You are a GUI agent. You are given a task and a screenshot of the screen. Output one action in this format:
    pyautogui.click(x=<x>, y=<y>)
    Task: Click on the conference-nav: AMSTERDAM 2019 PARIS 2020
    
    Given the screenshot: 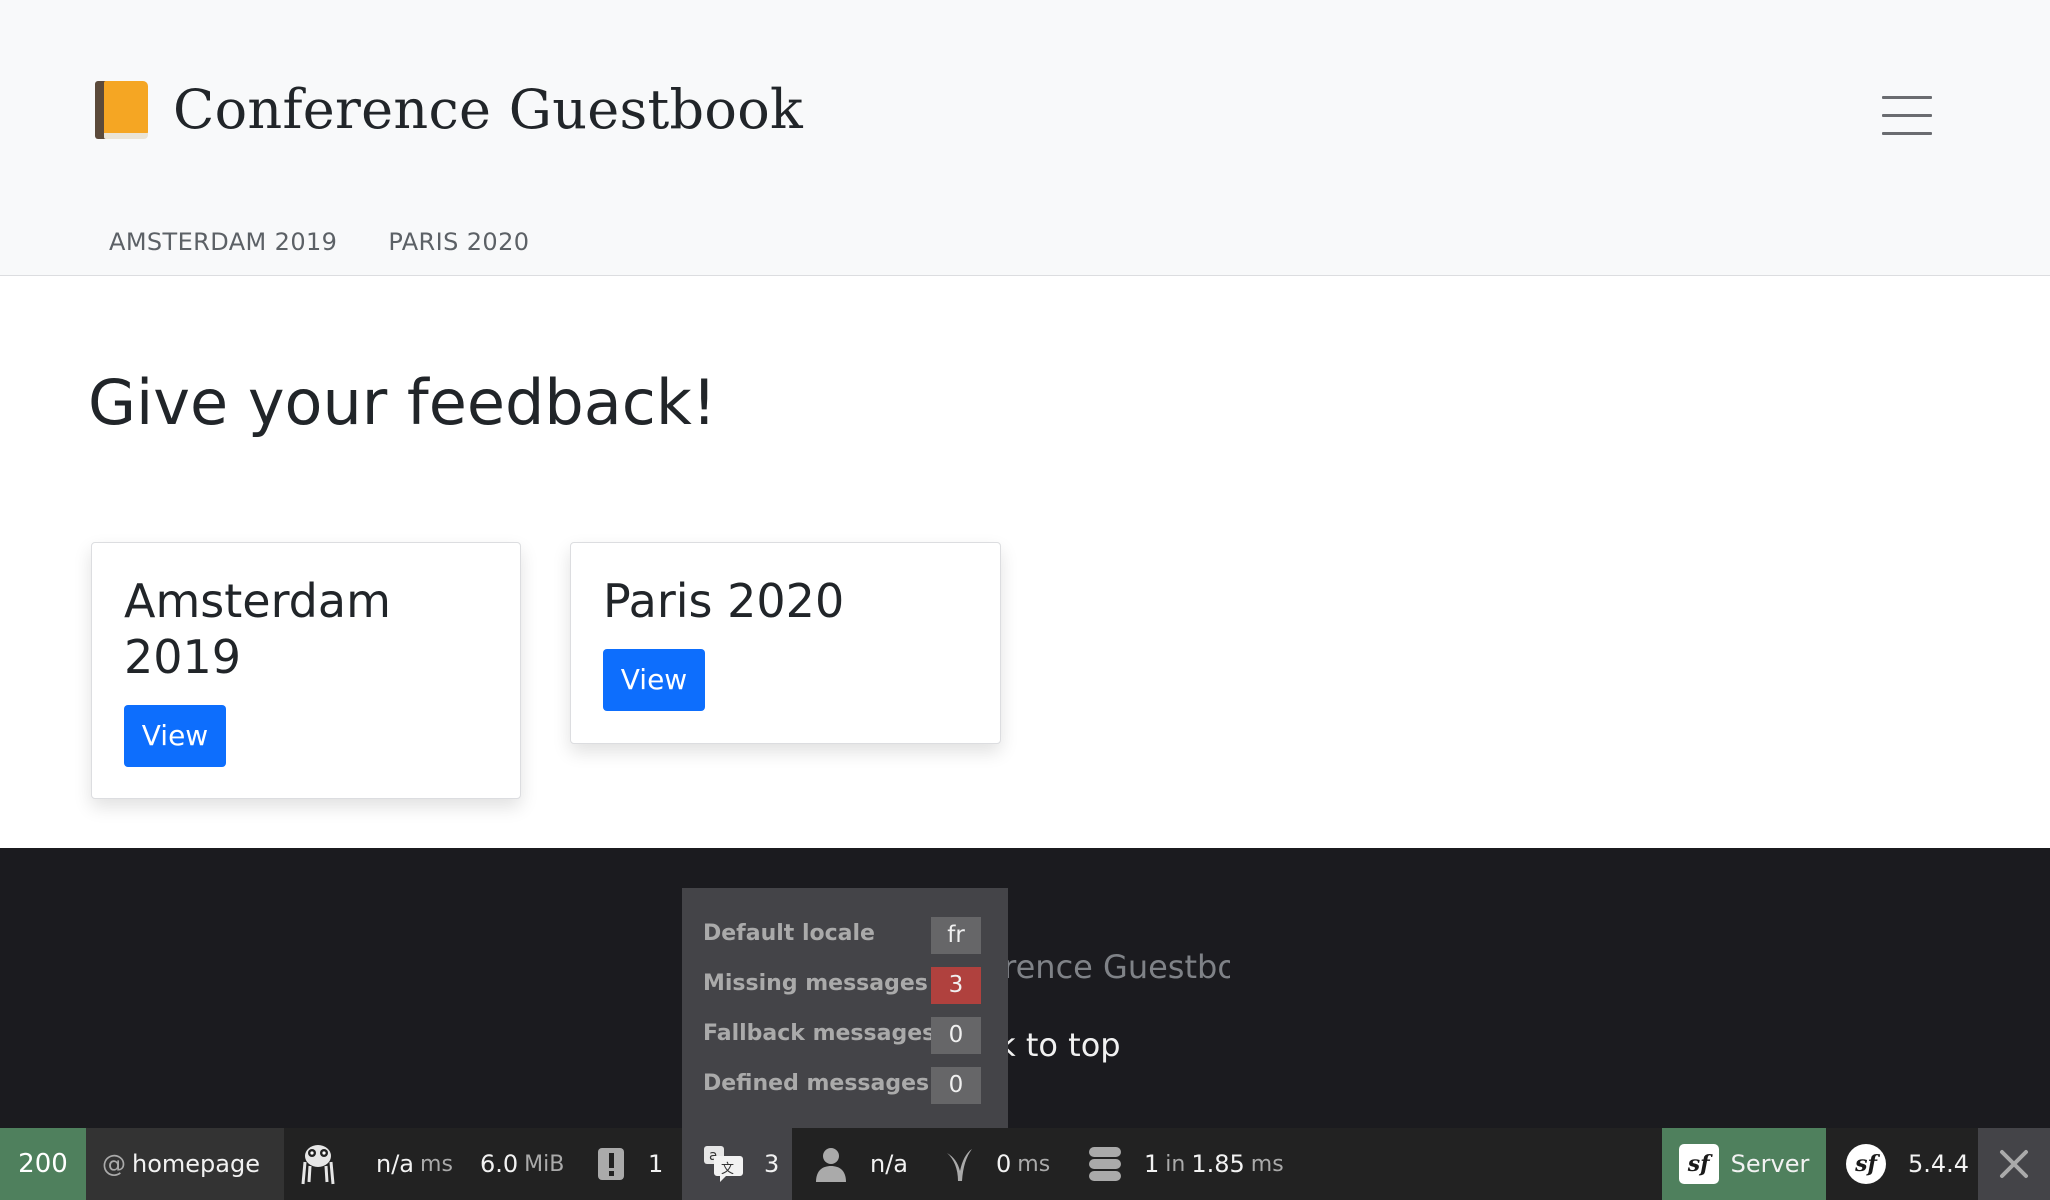 What is the action you would take?
    pyautogui.click(x=319, y=242)
    